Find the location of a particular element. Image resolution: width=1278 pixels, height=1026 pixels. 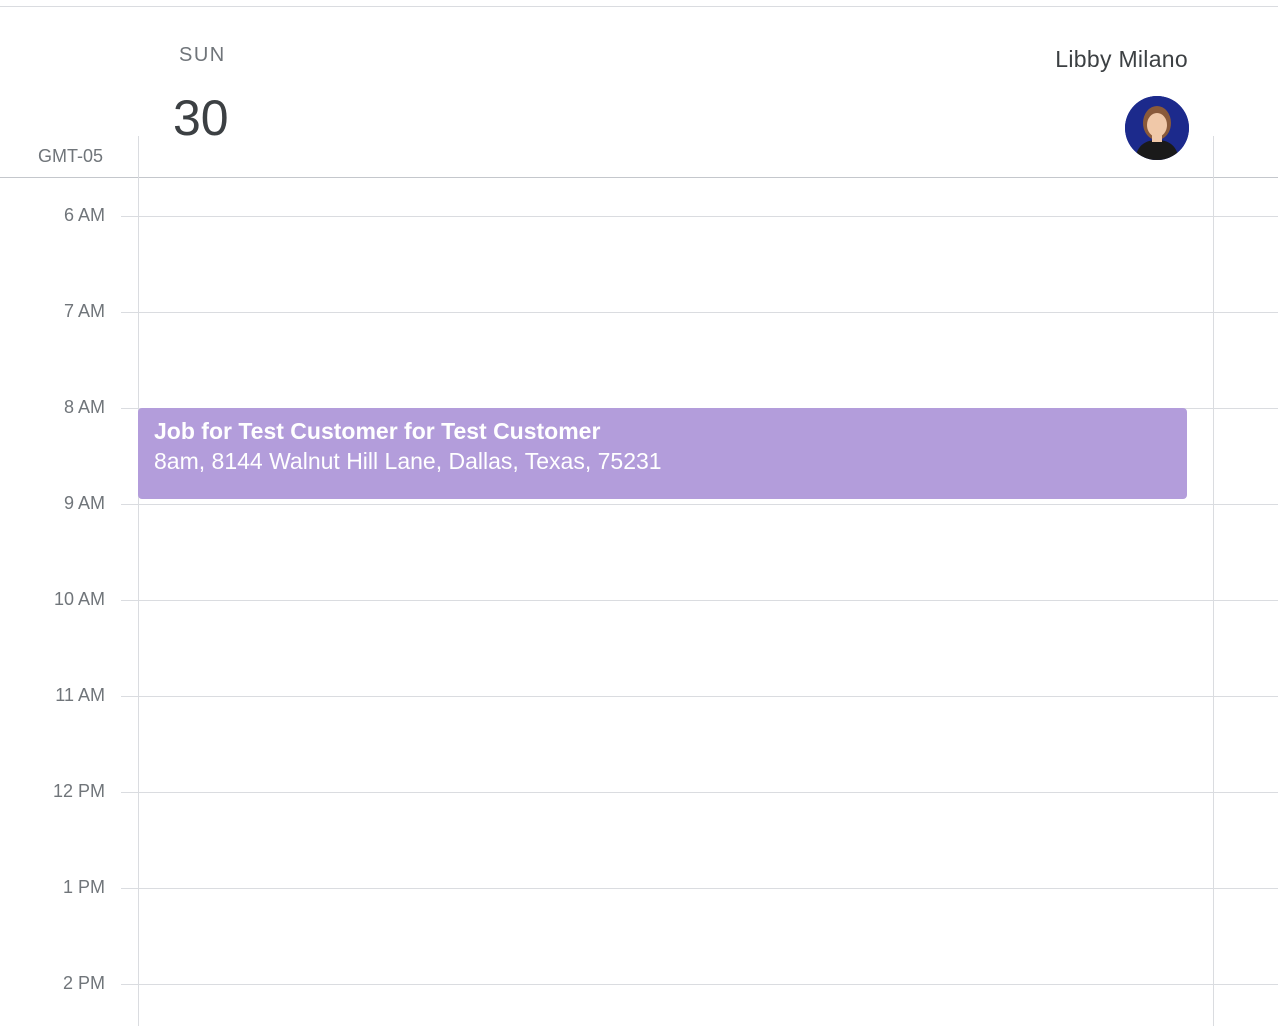

hour-row: 11 AM is located at coordinates (639, 695).